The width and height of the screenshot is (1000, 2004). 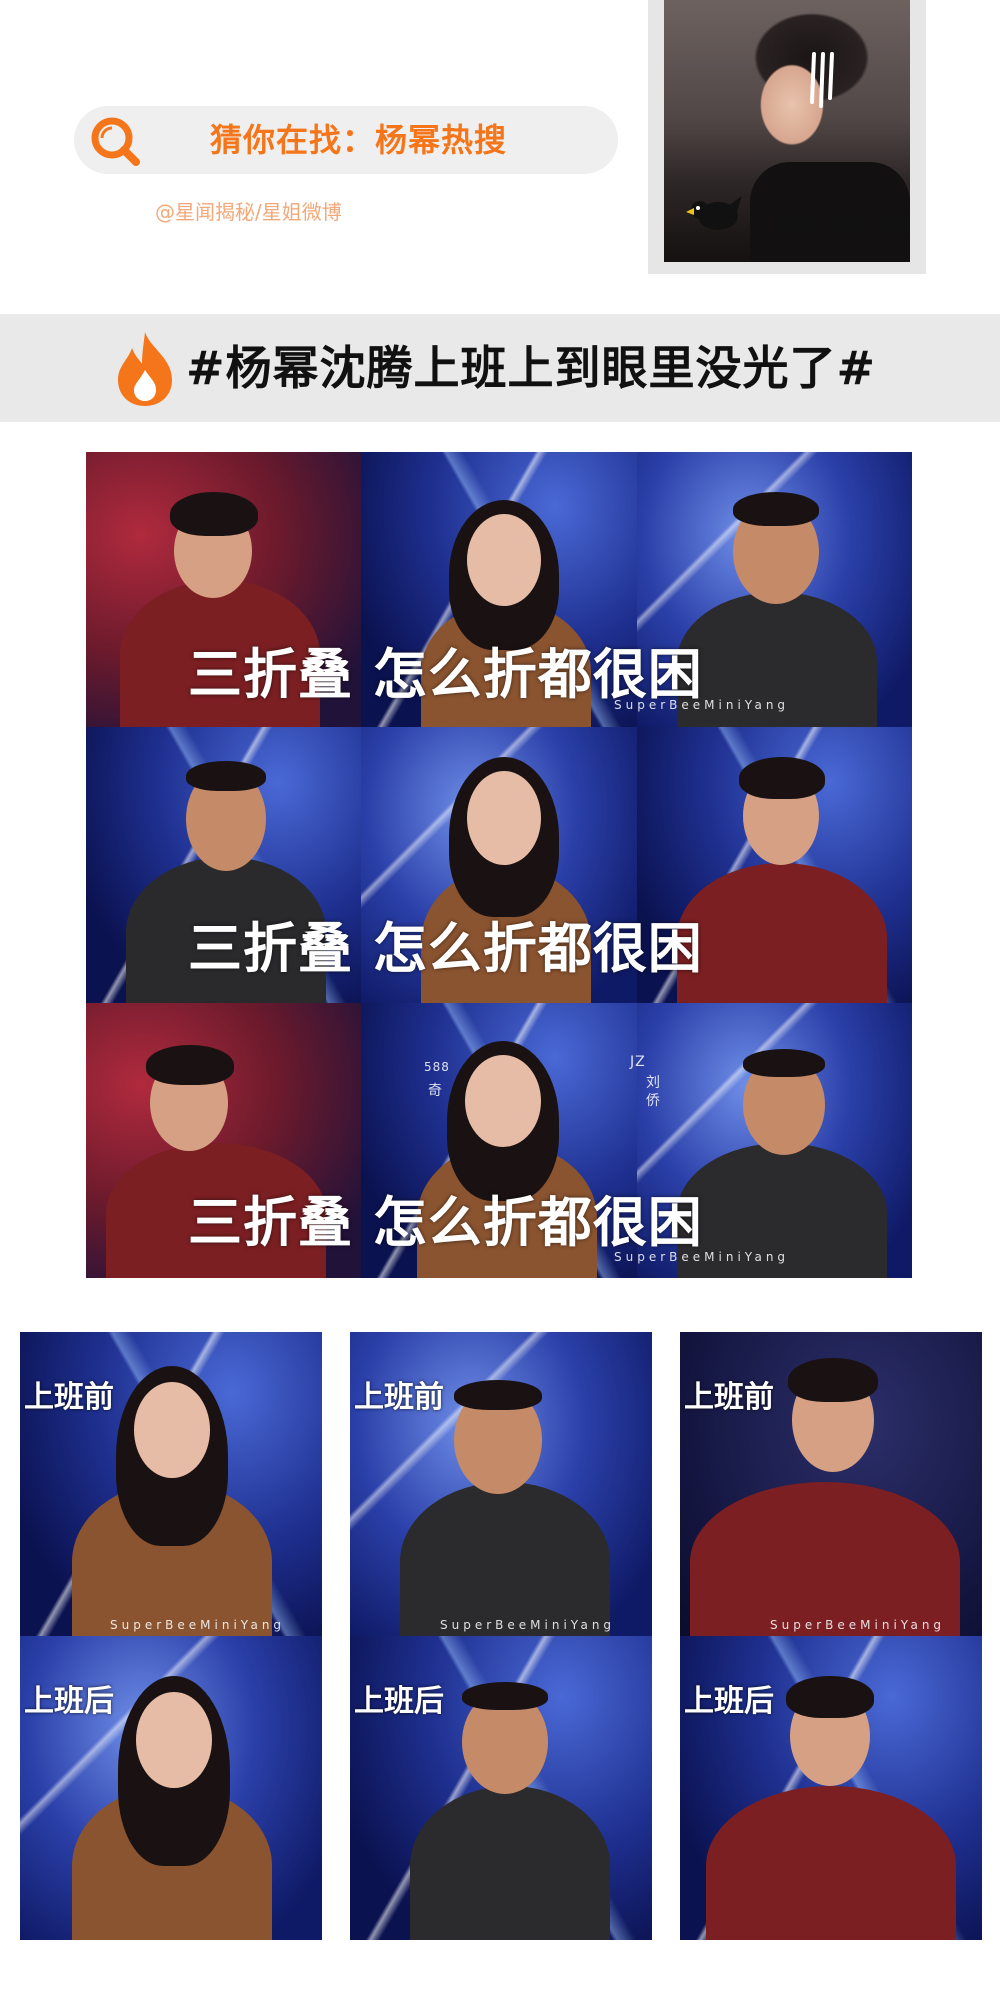 What do you see at coordinates (822, 80) in the screenshot?
I see `stress-lines-icon` at bounding box center [822, 80].